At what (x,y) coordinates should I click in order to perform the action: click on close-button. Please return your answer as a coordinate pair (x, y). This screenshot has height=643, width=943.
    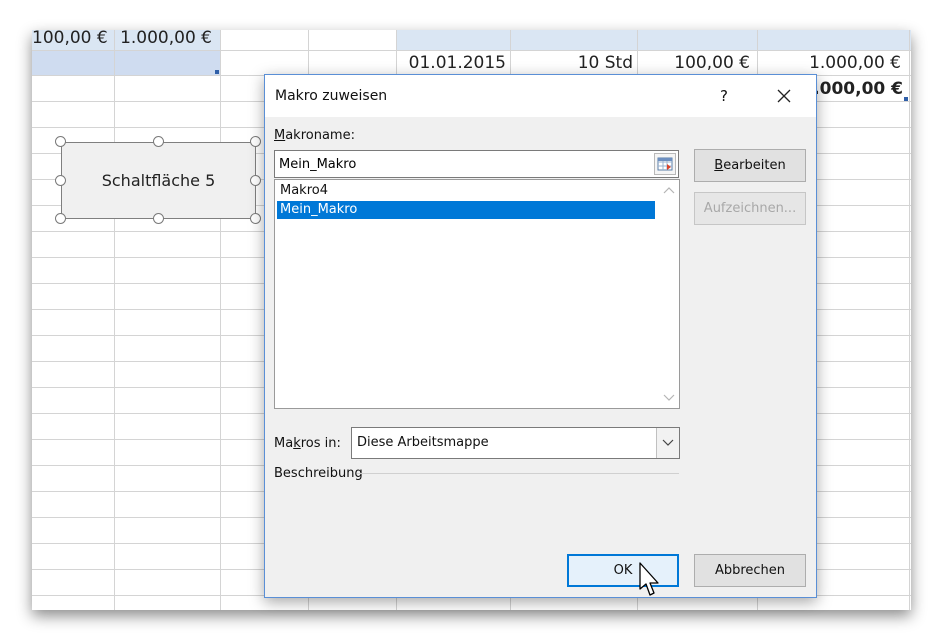
    Looking at the image, I should click on (784, 96).